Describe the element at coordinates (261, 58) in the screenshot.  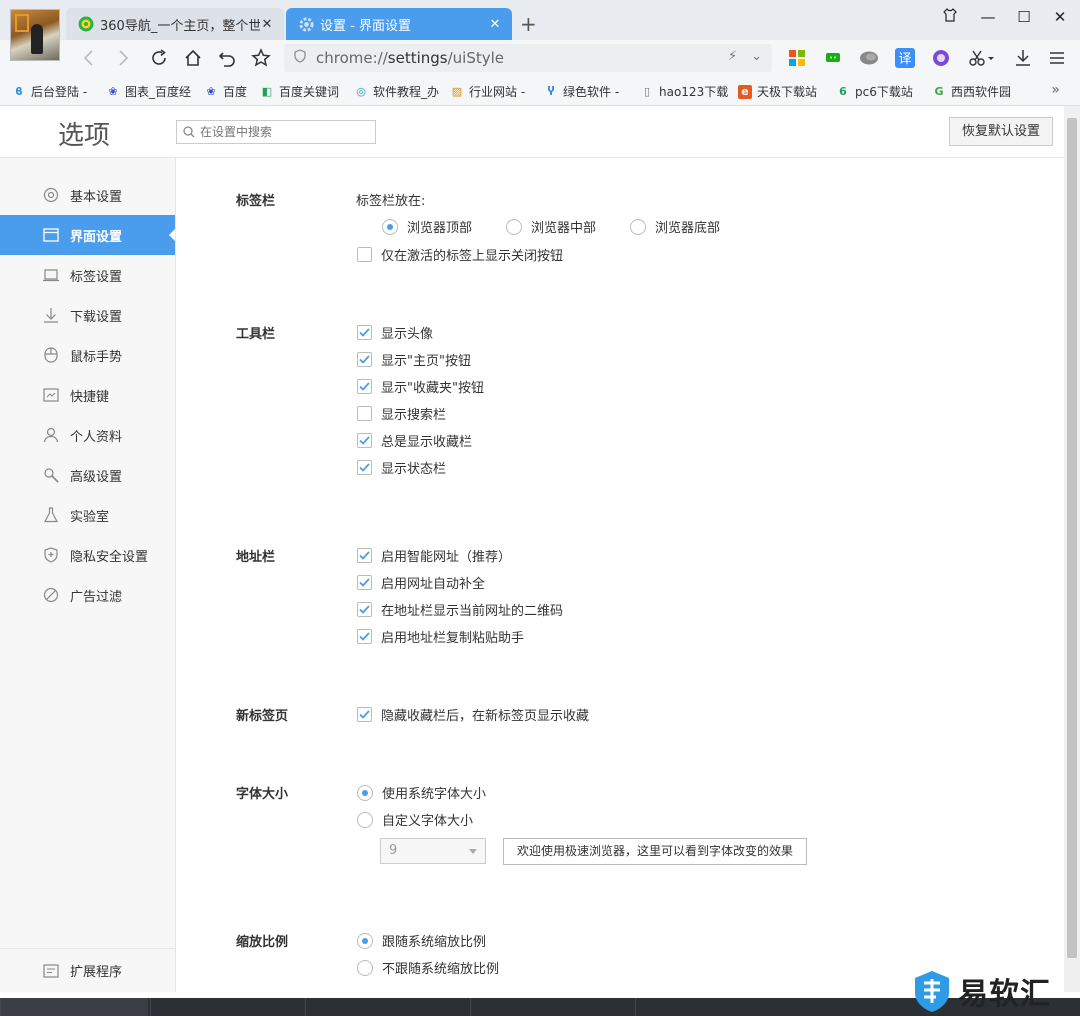
I see `bookmark-star-icon` at that location.